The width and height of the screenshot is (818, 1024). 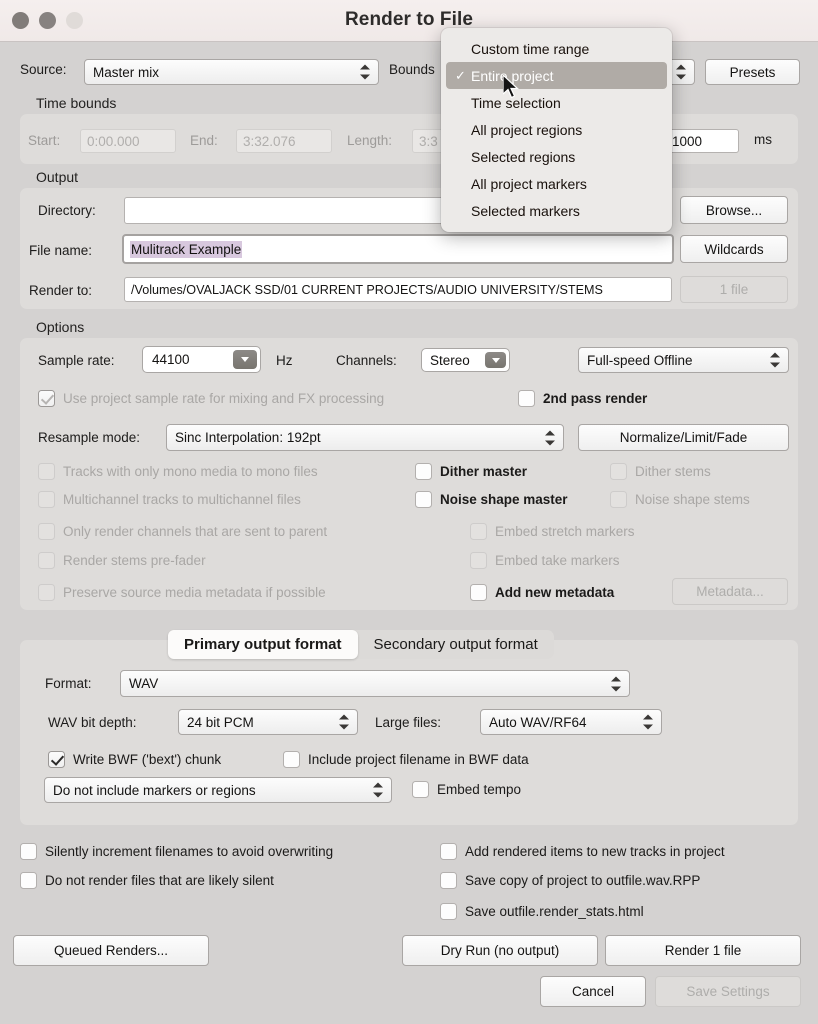 I want to click on save-copy-of-project-checkbox: Save copy of project to outfile.wav.RPP, so click(x=570, y=880).